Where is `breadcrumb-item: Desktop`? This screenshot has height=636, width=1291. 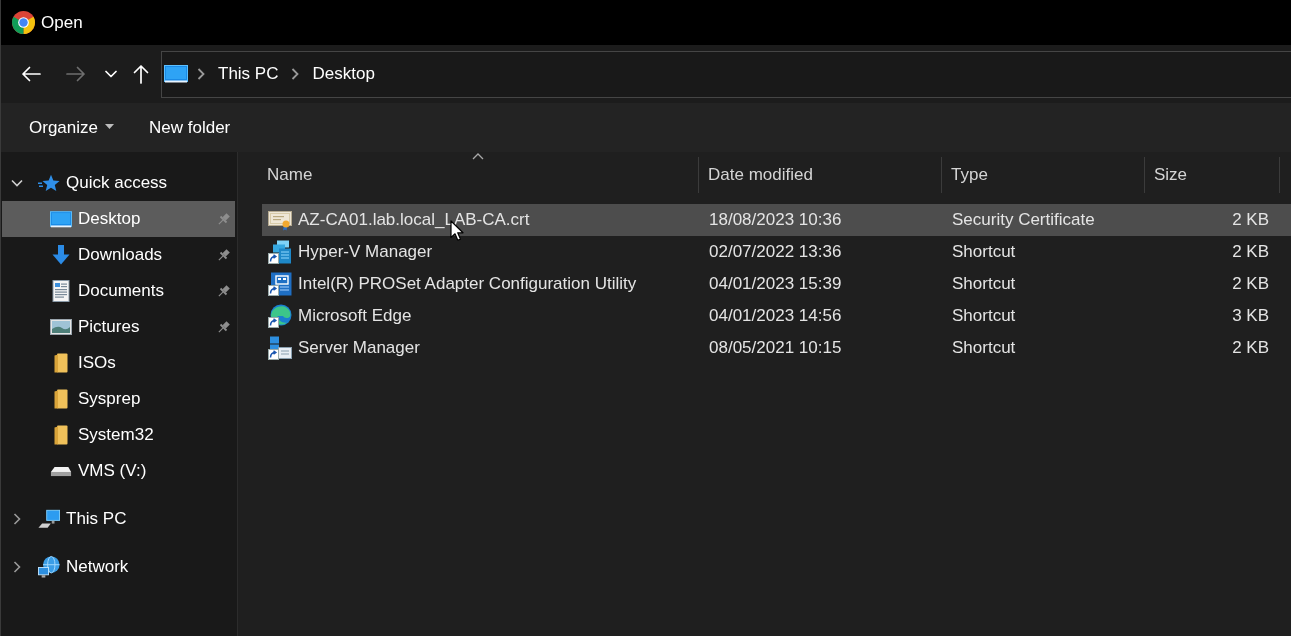
breadcrumb-item: Desktop is located at coordinates (343, 74).